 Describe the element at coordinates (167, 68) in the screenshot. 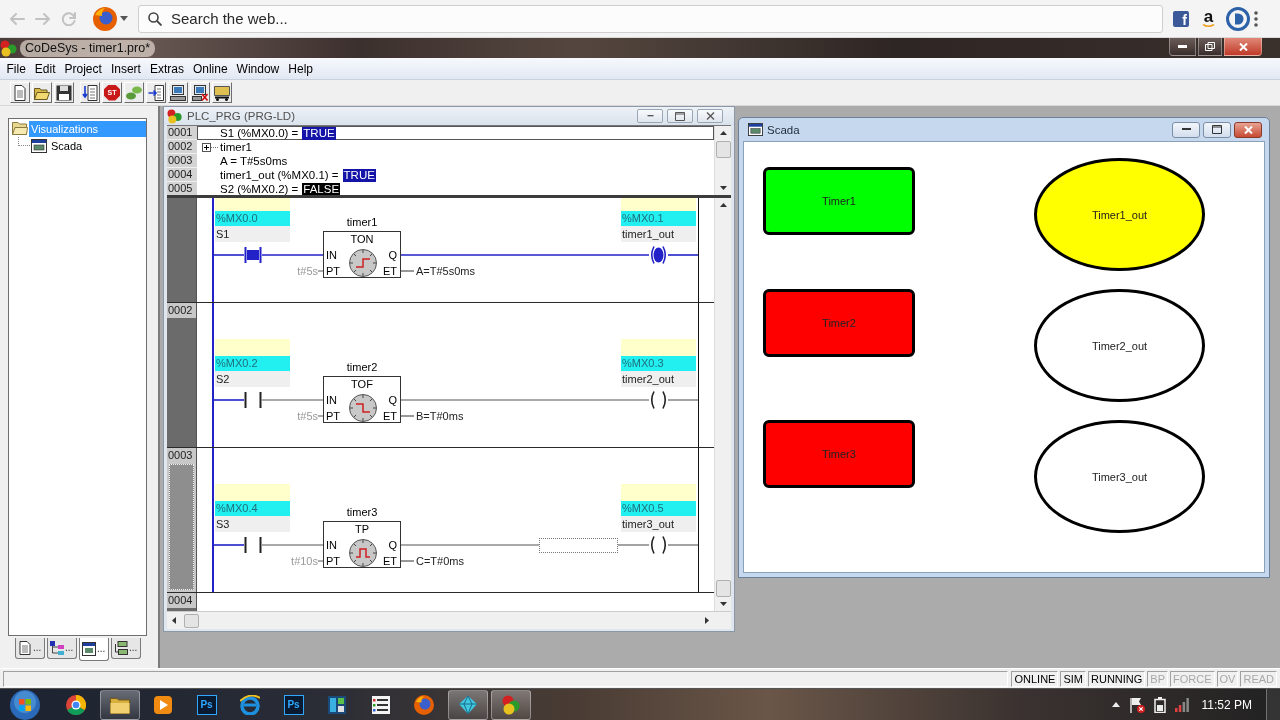

I see `menu-item: Extras` at that location.